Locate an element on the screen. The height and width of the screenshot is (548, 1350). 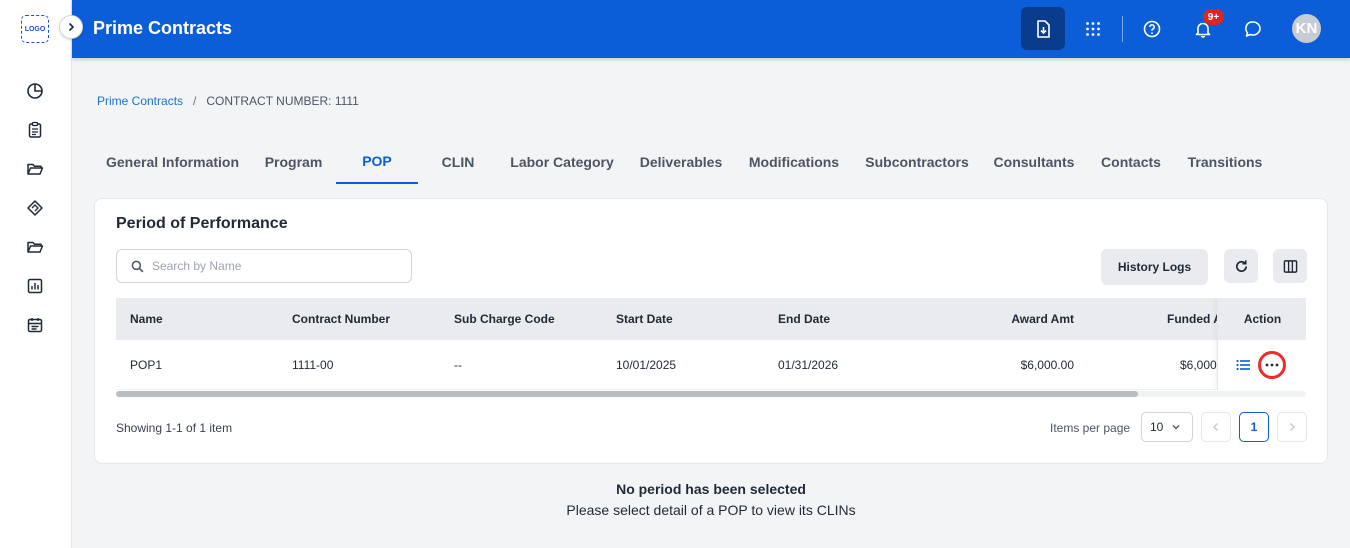
column-header-award-amt: Award Amt is located at coordinates (995, 319).